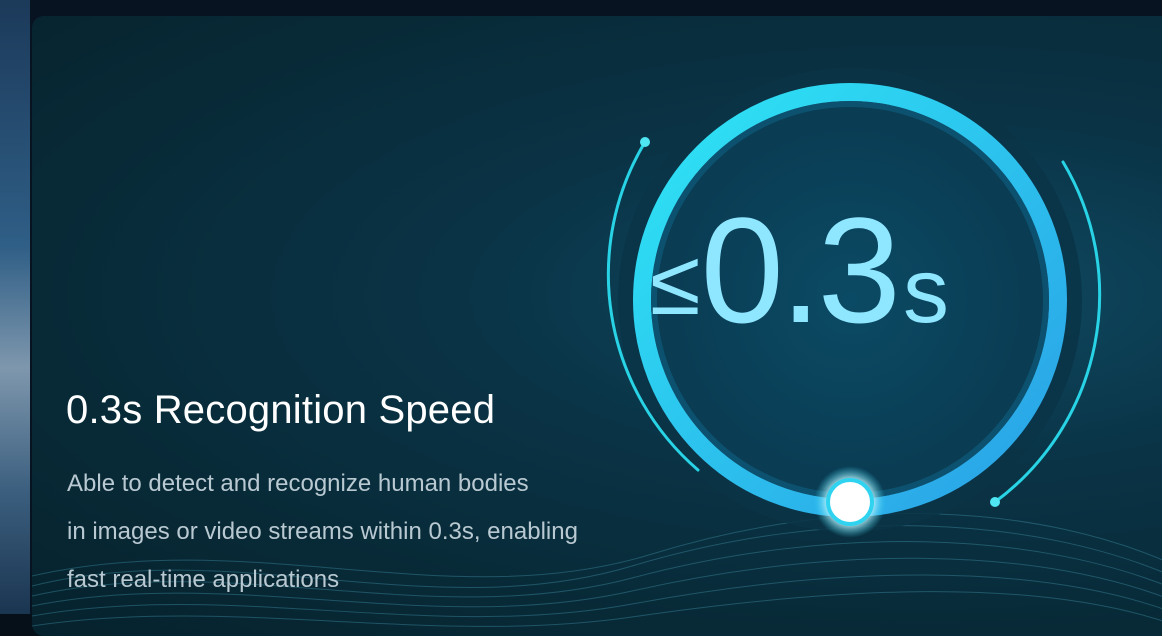 The image size is (1162, 636). What do you see at coordinates (675, 283) in the screenshot?
I see `less-than-or-equal-symbol: ≤` at bounding box center [675, 283].